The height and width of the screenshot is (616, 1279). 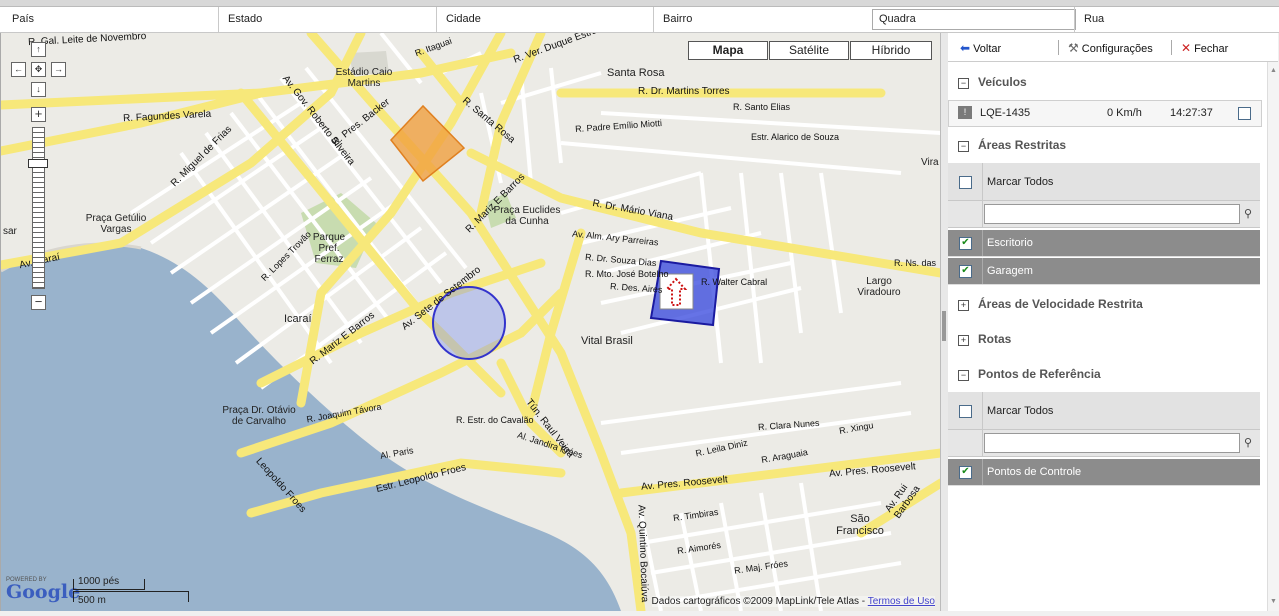 What do you see at coordinates (607, 341) in the screenshot?
I see `map-label: Vital Brasil` at bounding box center [607, 341].